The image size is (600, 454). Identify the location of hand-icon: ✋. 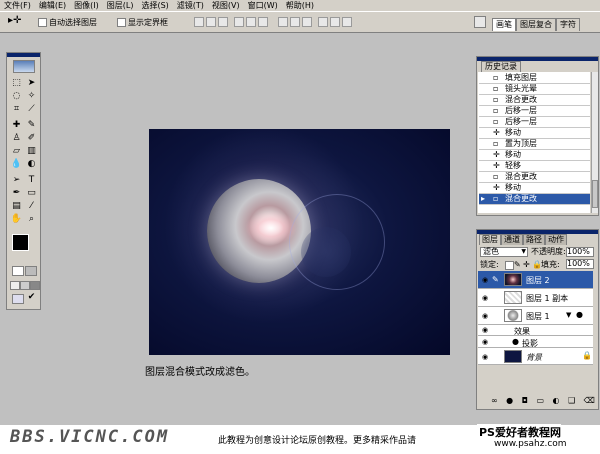
(16, 219).